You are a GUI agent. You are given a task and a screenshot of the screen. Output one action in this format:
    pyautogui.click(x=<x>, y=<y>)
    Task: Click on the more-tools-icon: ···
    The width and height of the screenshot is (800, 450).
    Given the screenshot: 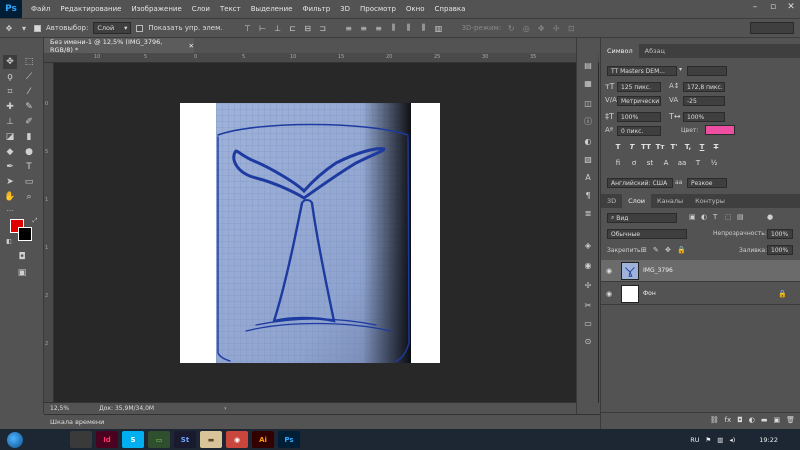 What is the action you would take?
    pyautogui.click(x=10, y=211)
    